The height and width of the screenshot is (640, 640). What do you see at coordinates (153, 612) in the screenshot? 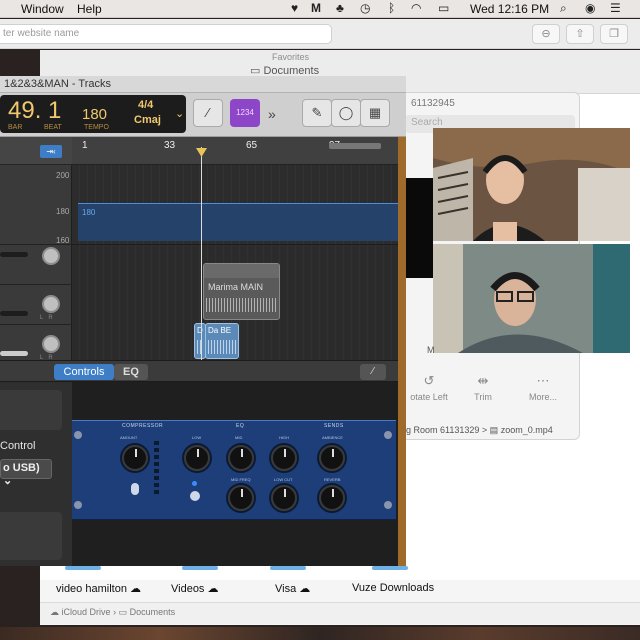
I see `path-item: Documents` at bounding box center [153, 612].